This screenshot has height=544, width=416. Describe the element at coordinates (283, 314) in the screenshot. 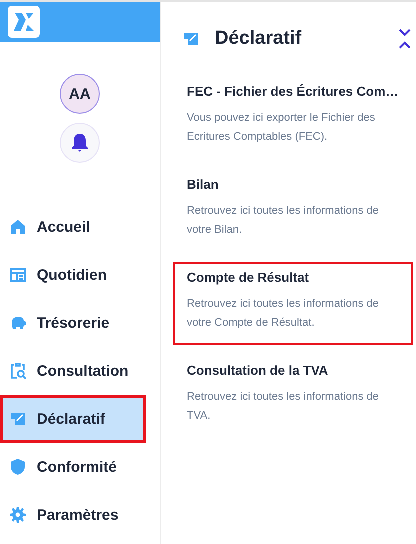

I see `card-description: Retrouvez ici toutes les informations de votre Compte de Résultat.` at that location.